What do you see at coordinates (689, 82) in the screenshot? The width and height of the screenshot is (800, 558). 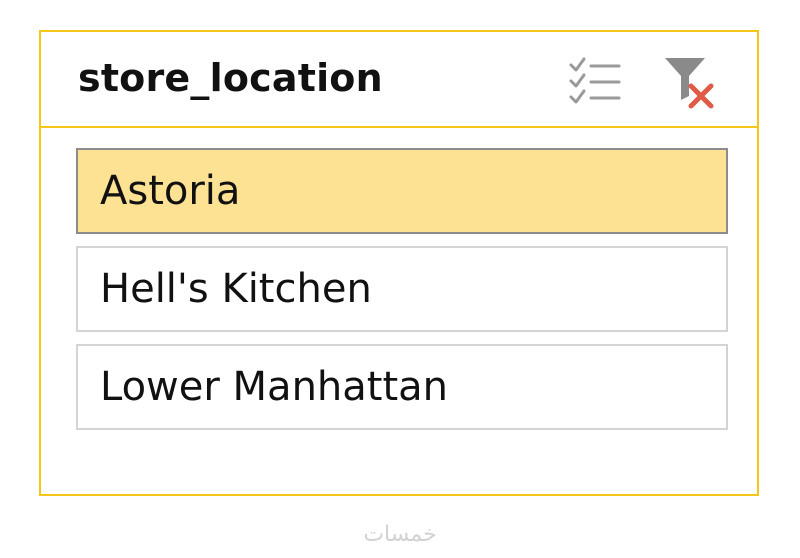 I see `clear-filter-icon` at bounding box center [689, 82].